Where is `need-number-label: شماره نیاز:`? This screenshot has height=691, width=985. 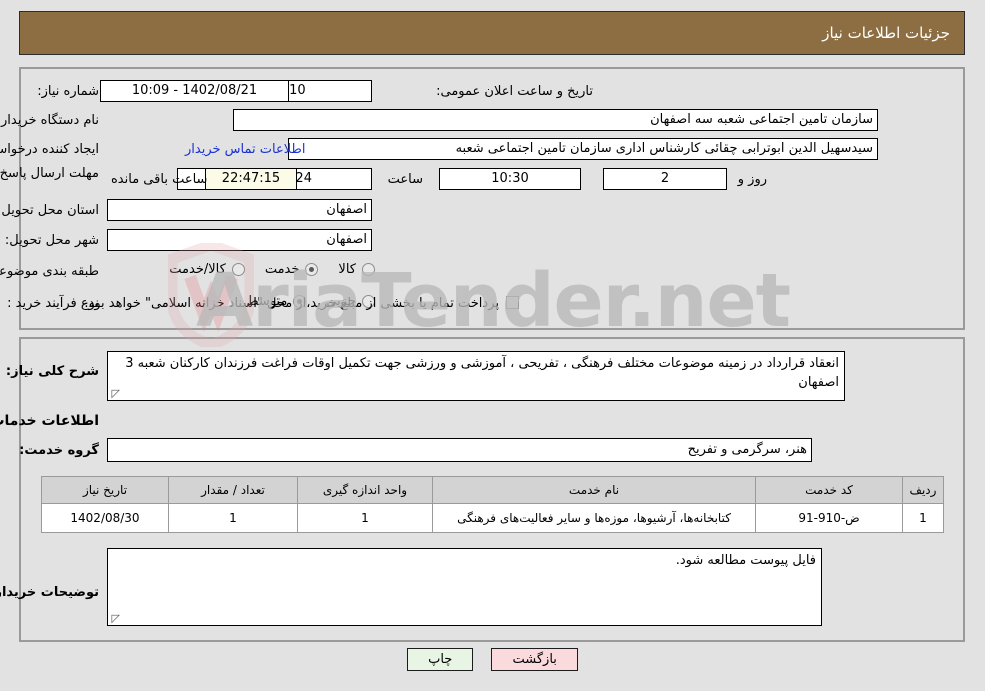 need-number-label: شماره نیاز: is located at coordinates (68, 91).